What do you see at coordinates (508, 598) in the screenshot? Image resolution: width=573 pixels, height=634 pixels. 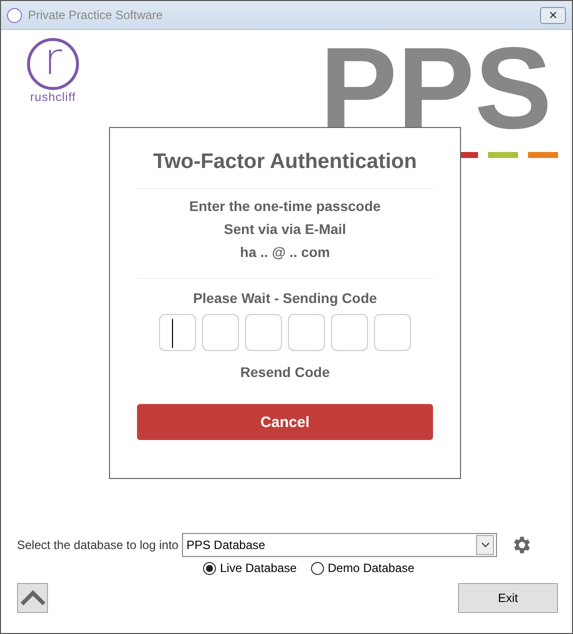 I see `exit-button: Exit` at bounding box center [508, 598].